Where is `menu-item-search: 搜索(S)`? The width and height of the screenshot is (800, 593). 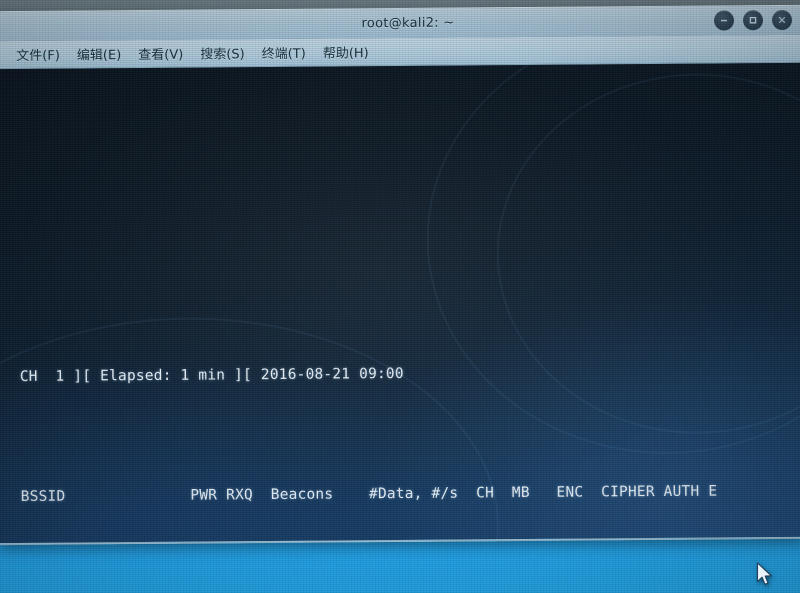 menu-item-search: 搜索(S) is located at coordinates (222, 52).